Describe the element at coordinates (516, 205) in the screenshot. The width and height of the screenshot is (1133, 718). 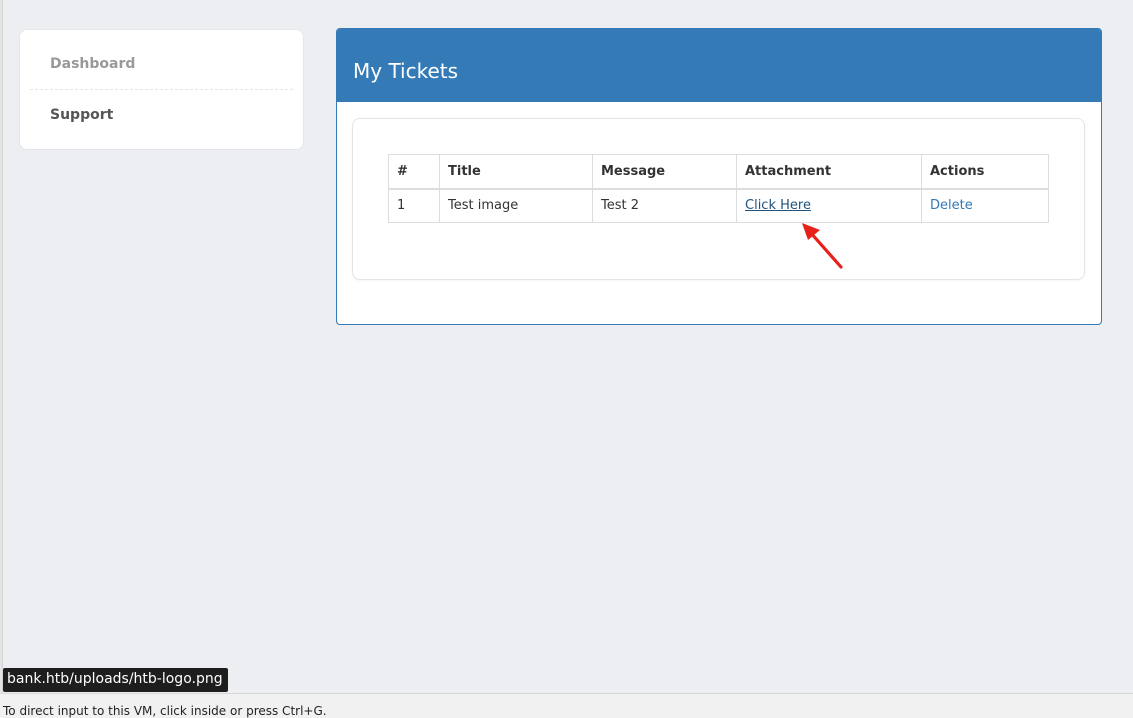
I see `cell-title: Test image` at that location.